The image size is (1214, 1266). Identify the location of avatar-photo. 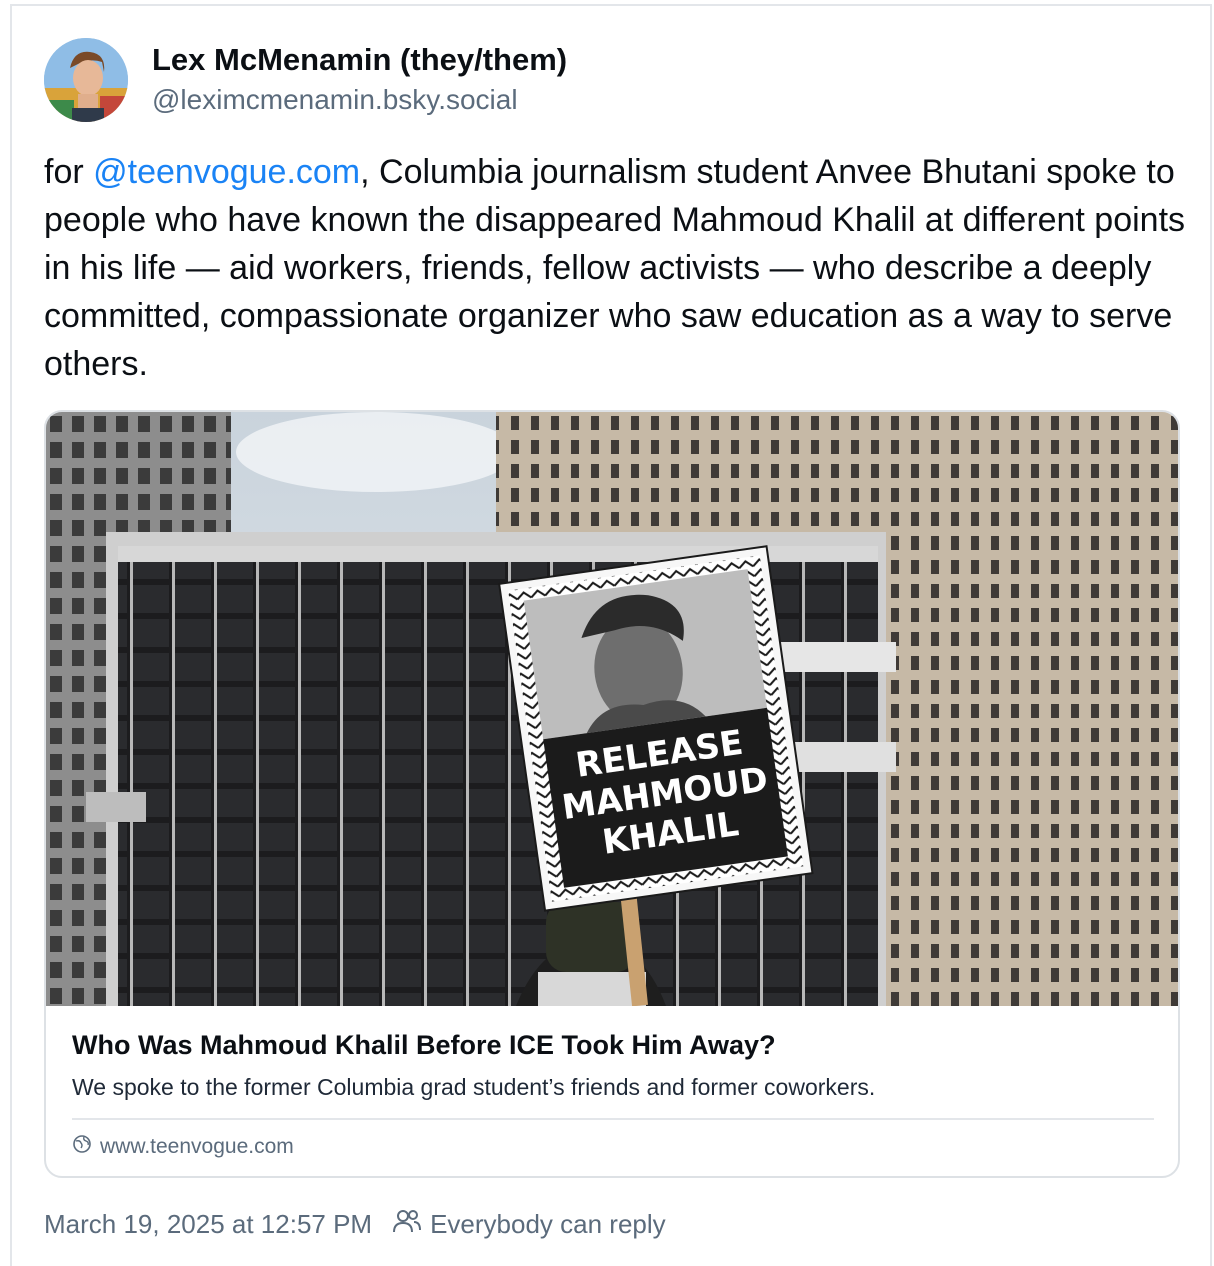
(86, 80).